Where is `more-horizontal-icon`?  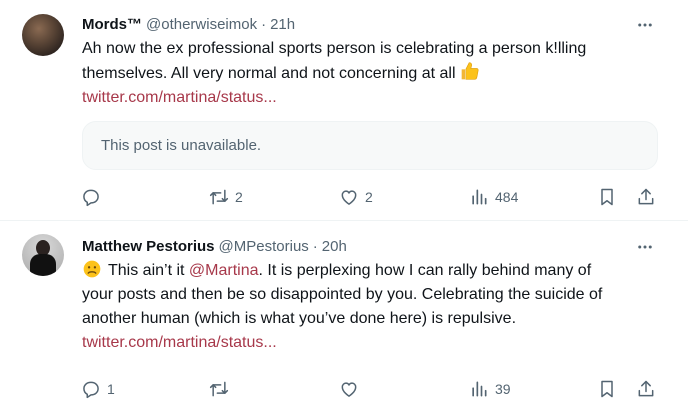 more-horizontal-icon is located at coordinates (645, 247).